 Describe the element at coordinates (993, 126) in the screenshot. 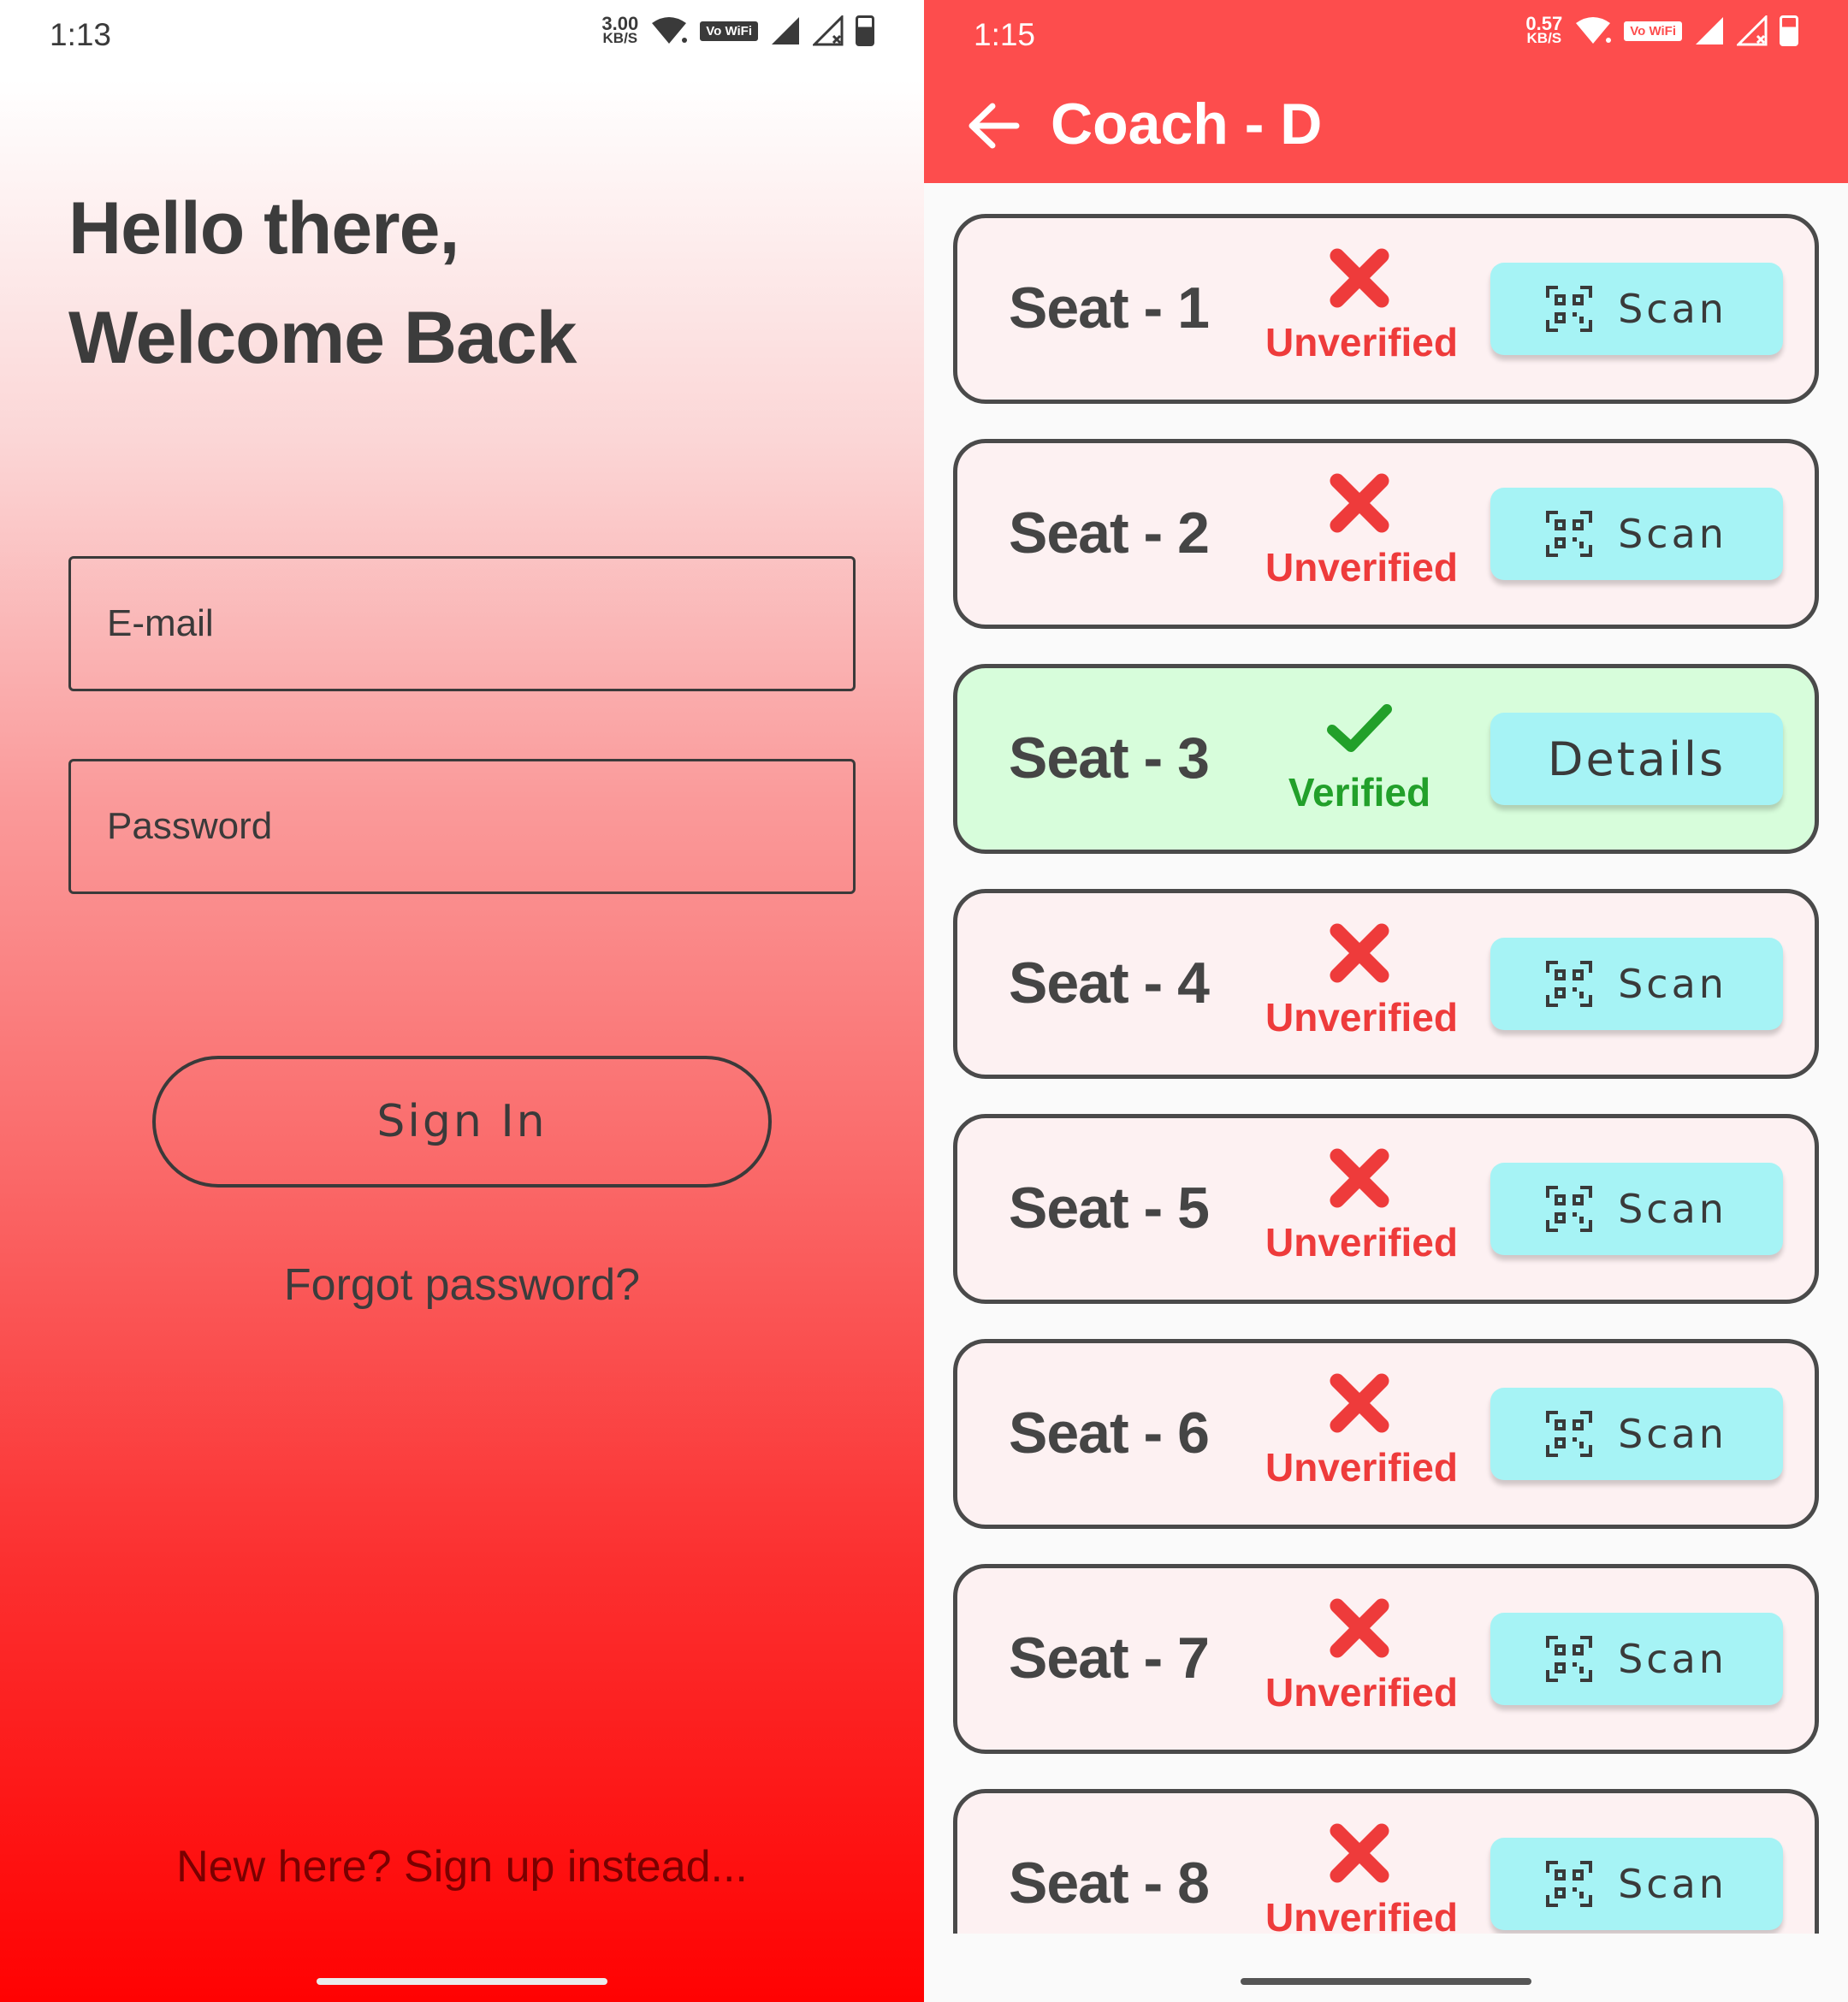

I see `back-arrow-icon` at that location.